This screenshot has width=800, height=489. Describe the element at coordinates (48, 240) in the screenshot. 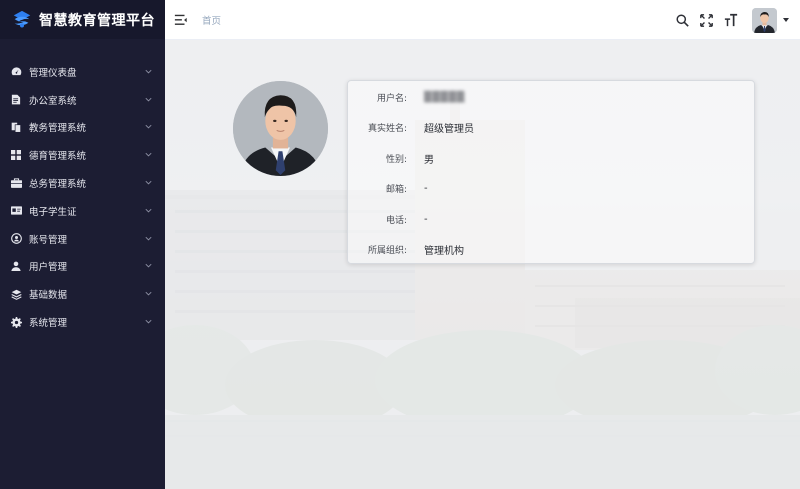

I see `sidebar-item-label: 账号管理` at that location.